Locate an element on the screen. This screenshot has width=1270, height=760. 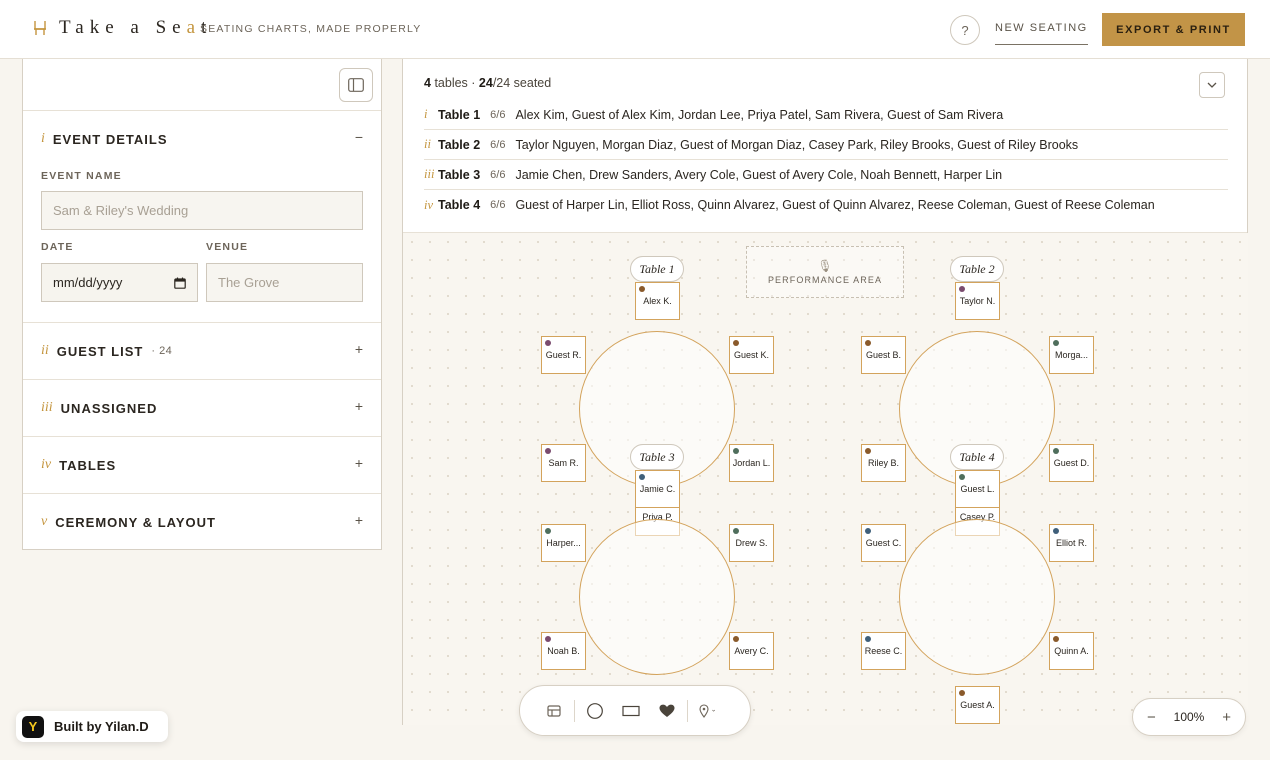
add-stage-button is located at coordinates (554, 711).